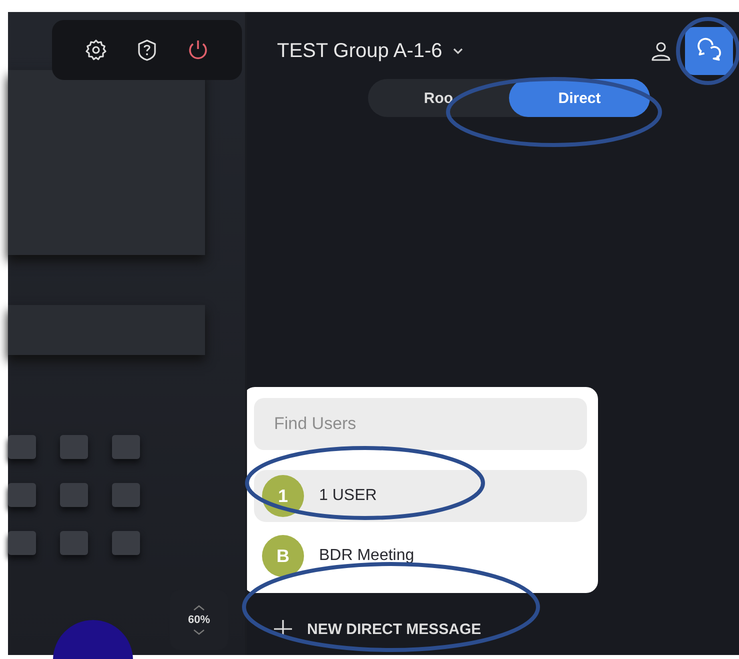  Describe the element at coordinates (438, 98) in the screenshot. I see `tab: Roo` at that location.